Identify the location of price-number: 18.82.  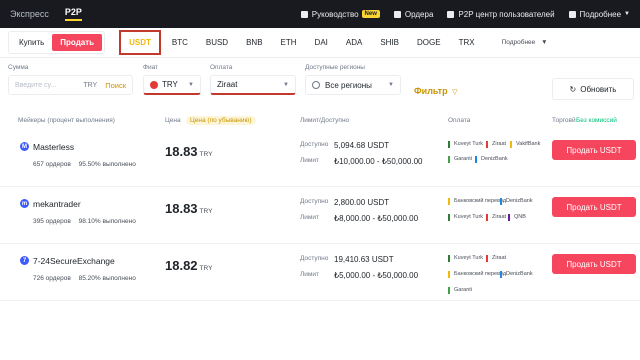
(181, 265).